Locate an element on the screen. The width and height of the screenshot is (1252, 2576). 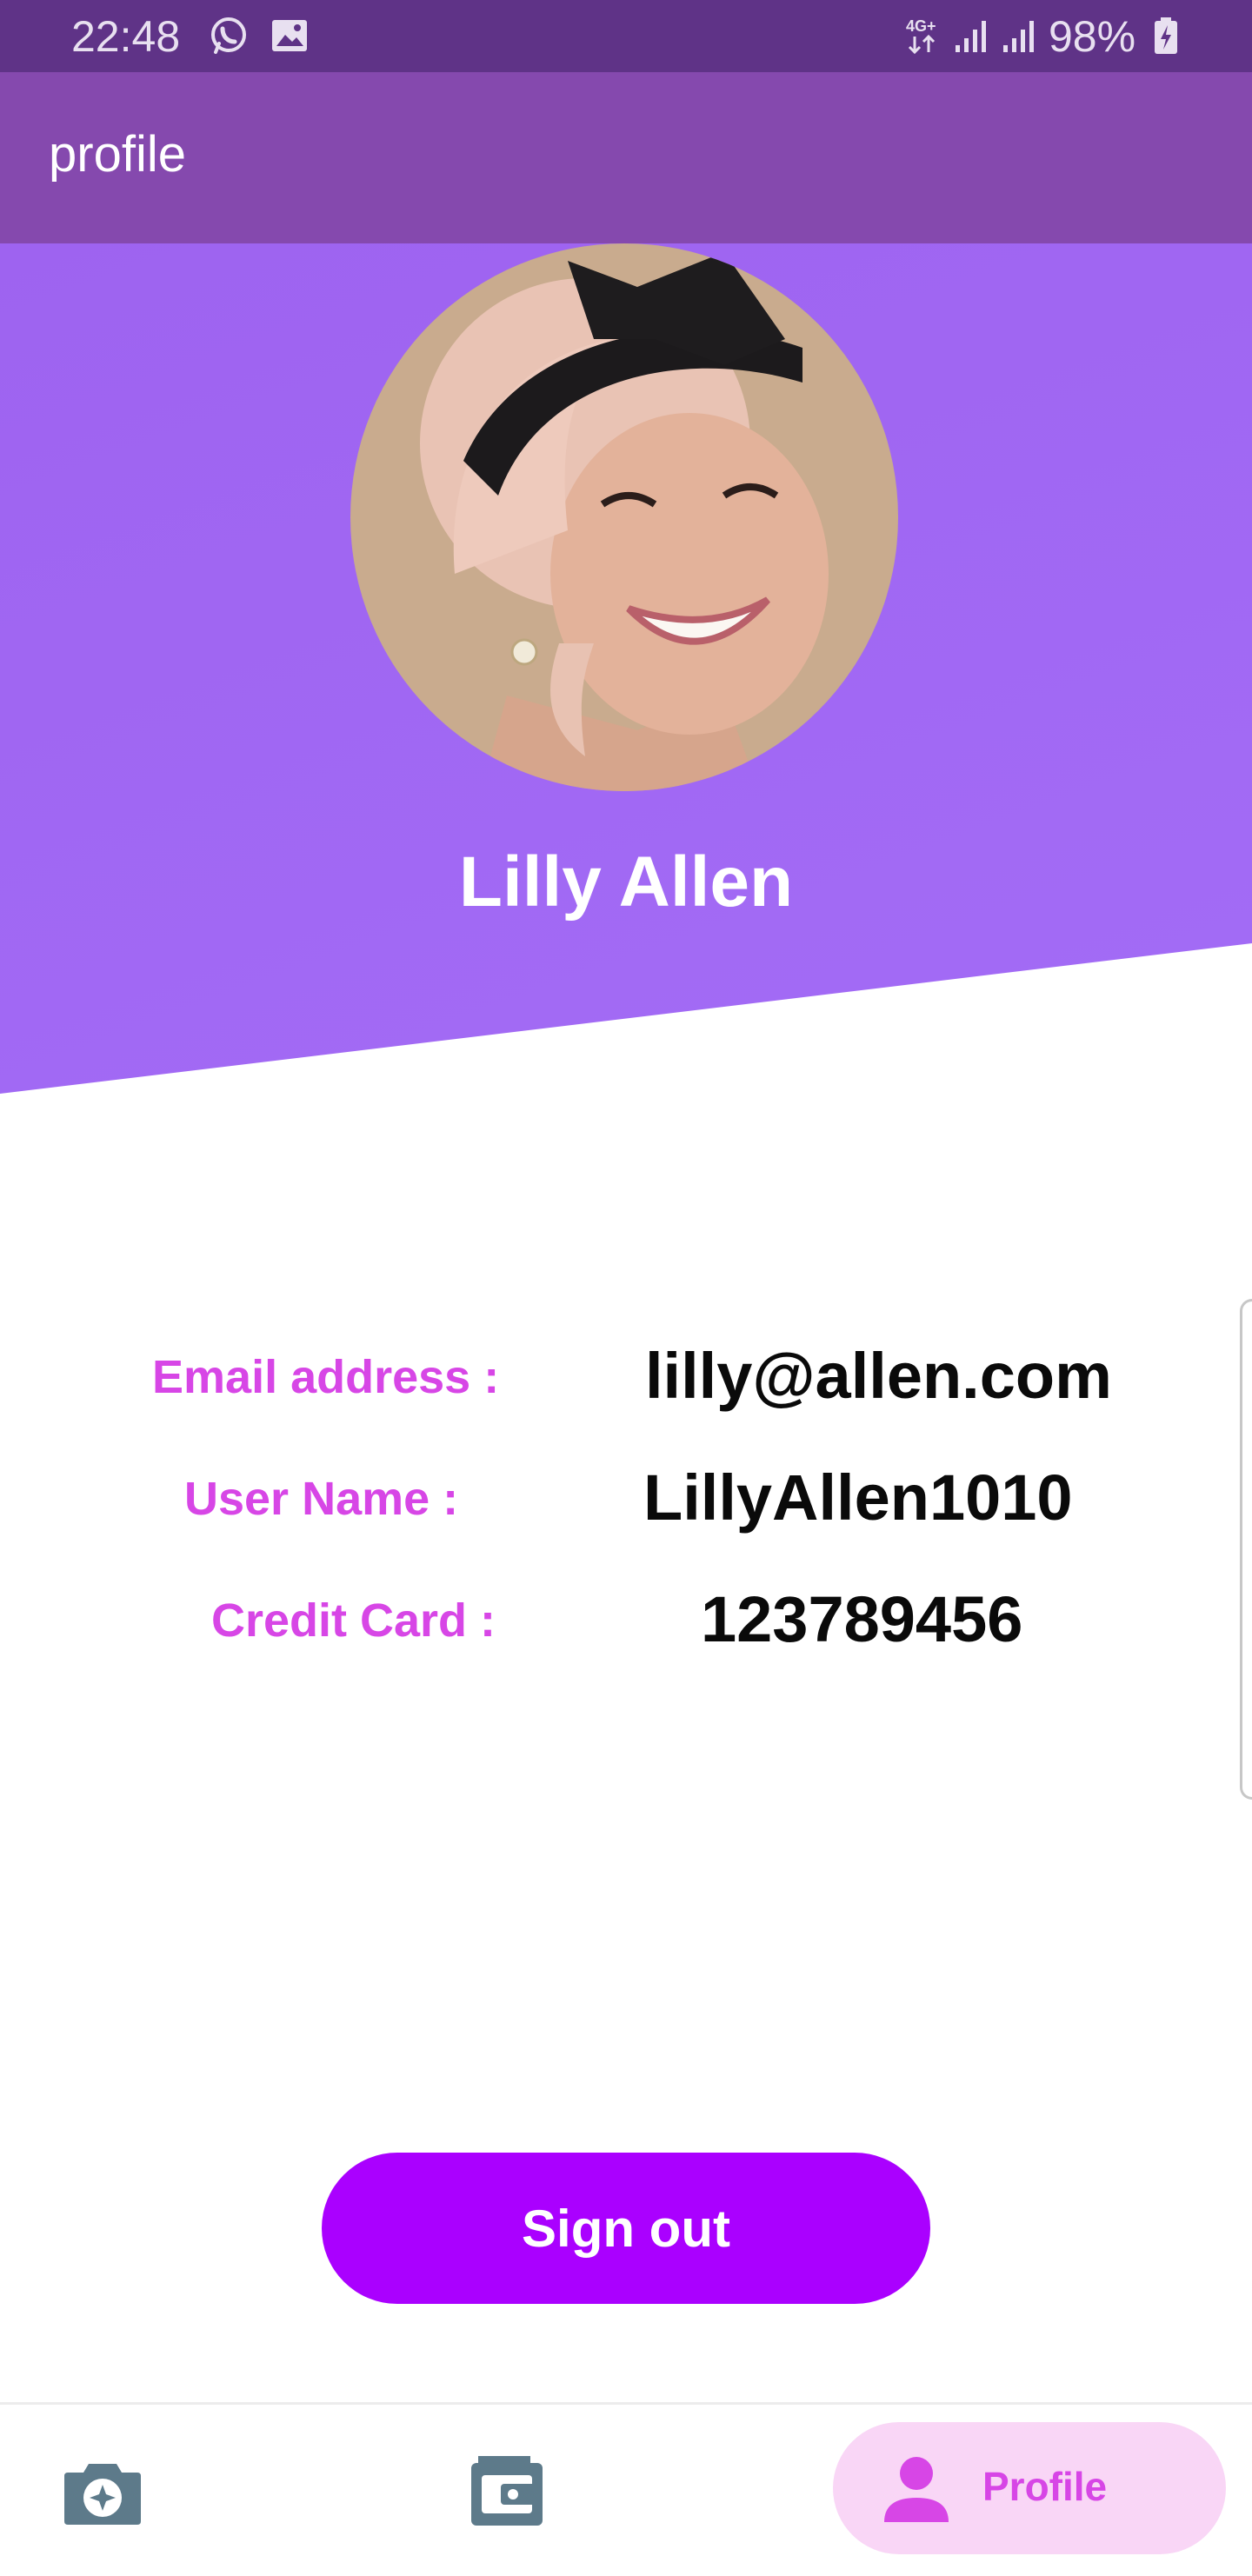
whatsapp-icon is located at coordinates (229, 36).